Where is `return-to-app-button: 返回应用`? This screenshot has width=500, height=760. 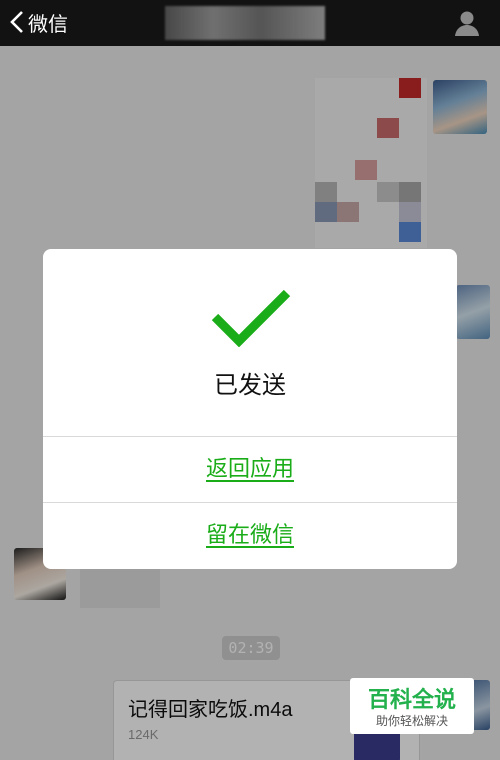
return-to-app-button: 返回应用 is located at coordinates (250, 470).